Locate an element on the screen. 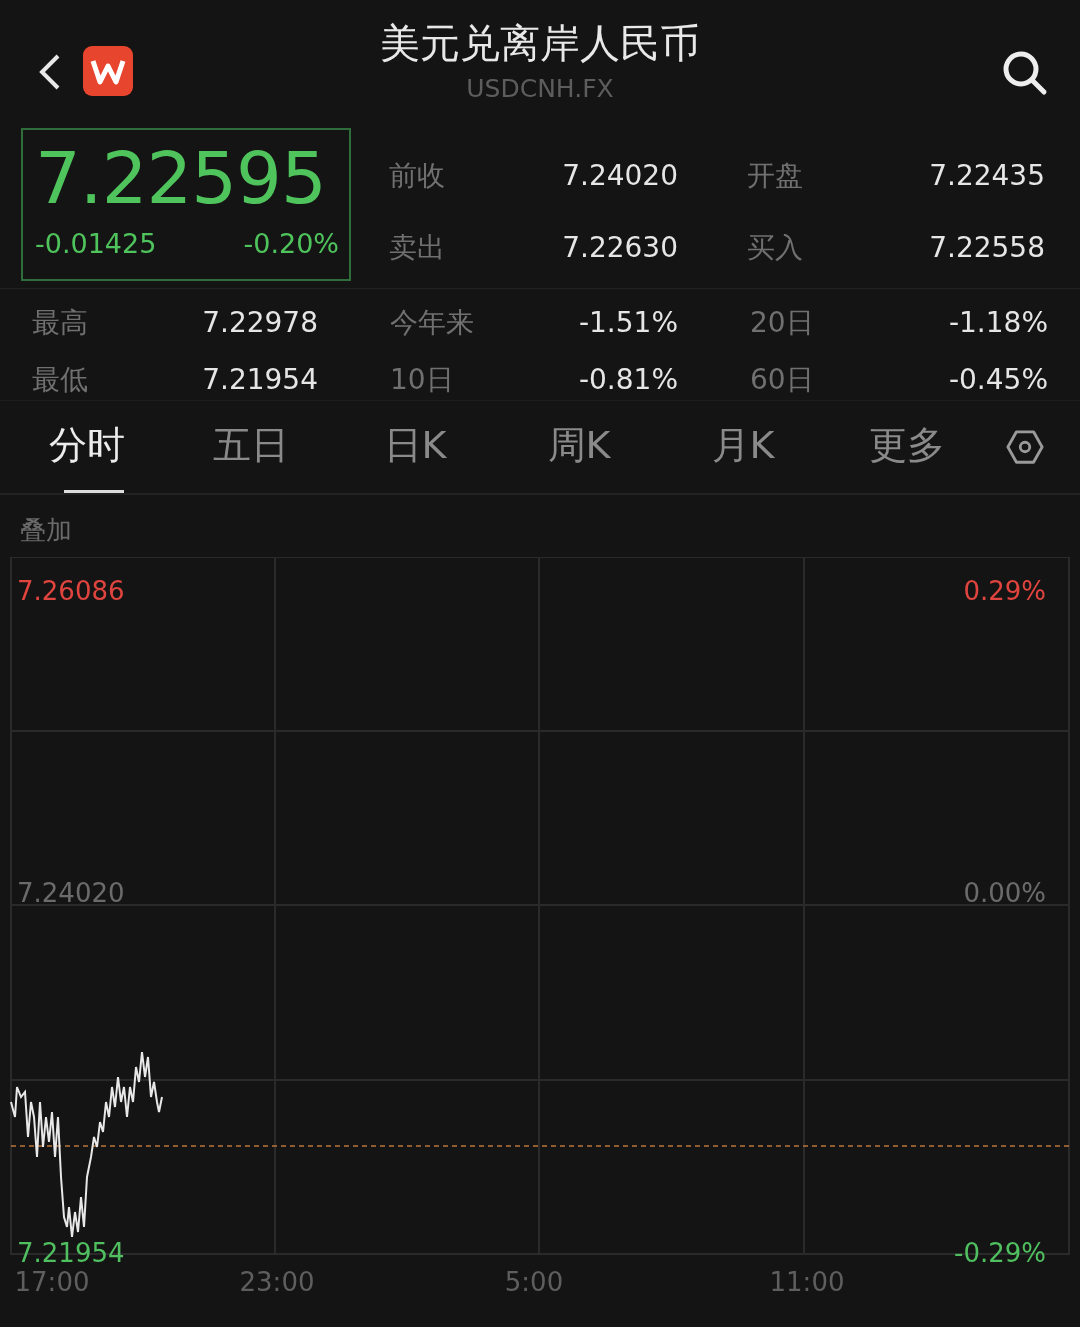  page-title: 美元兑离岸人民币 is located at coordinates (540, 43).